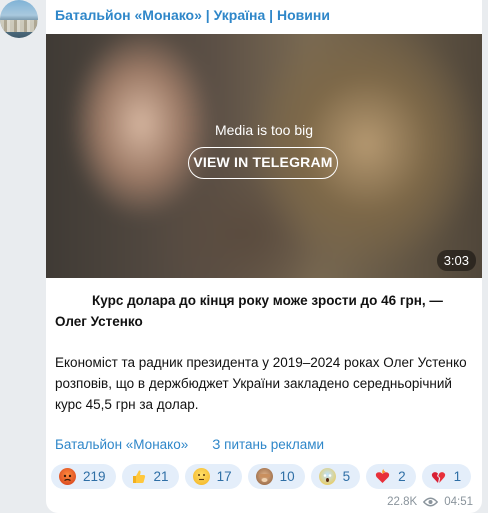 This screenshot has height=513, width=488. I want to click on heart-on-fire-icon, so click(382, 476).